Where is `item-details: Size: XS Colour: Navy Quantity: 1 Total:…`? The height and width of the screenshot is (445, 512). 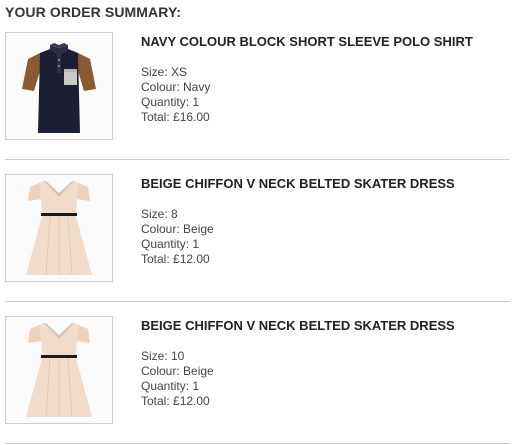
item-details: Size: XS Colour: Navy Quantity: 1 Total:… is located at coordinates (175, 95).